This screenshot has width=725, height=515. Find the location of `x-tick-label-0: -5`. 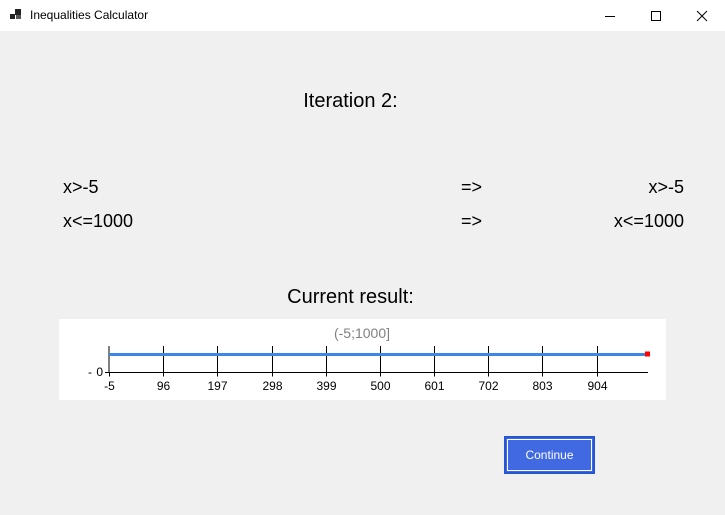

x-tick-label-0: -5 is located at coordinates (109, 386).